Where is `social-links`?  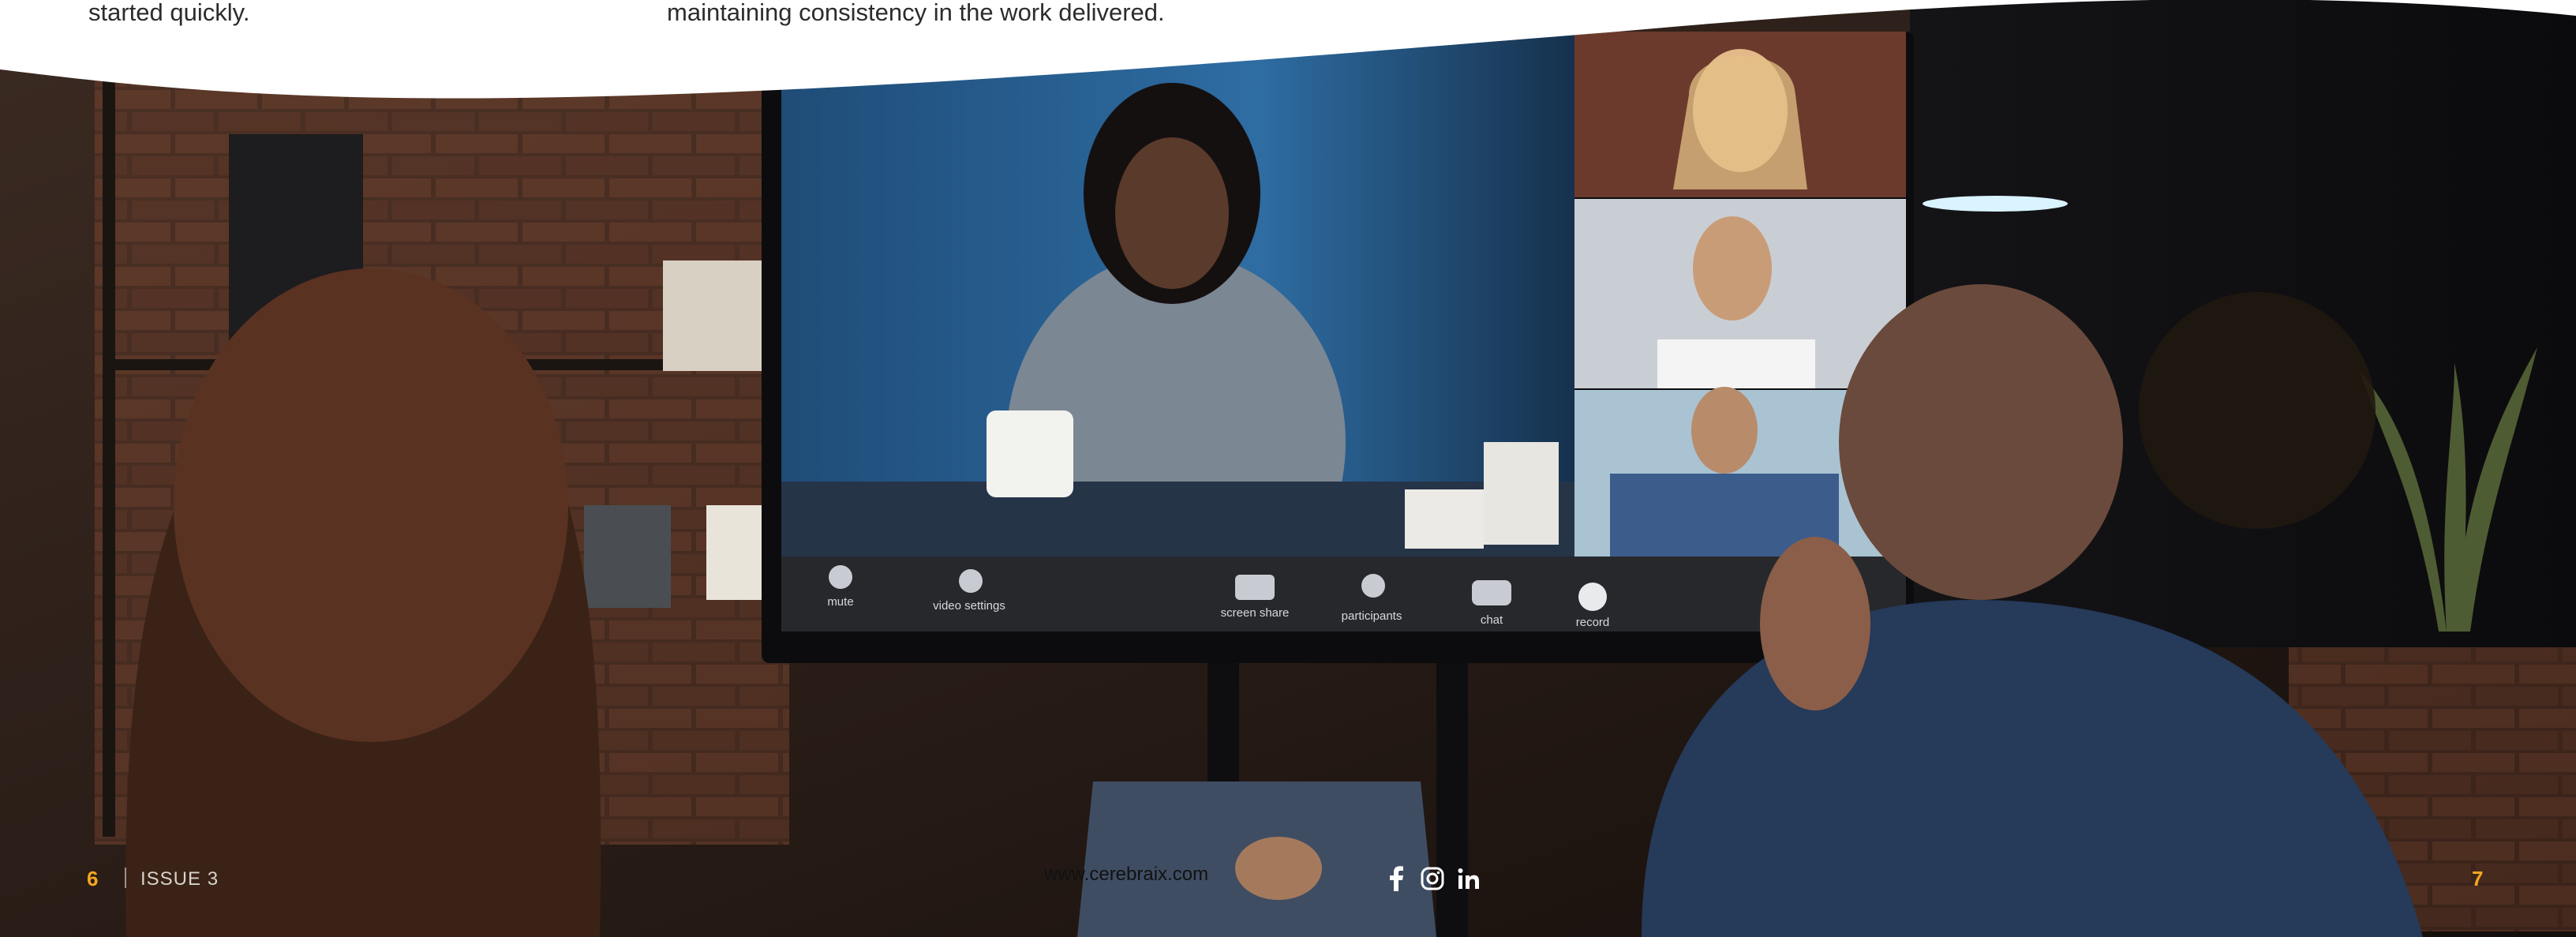
social-links is located at coordinates (1432, 878).